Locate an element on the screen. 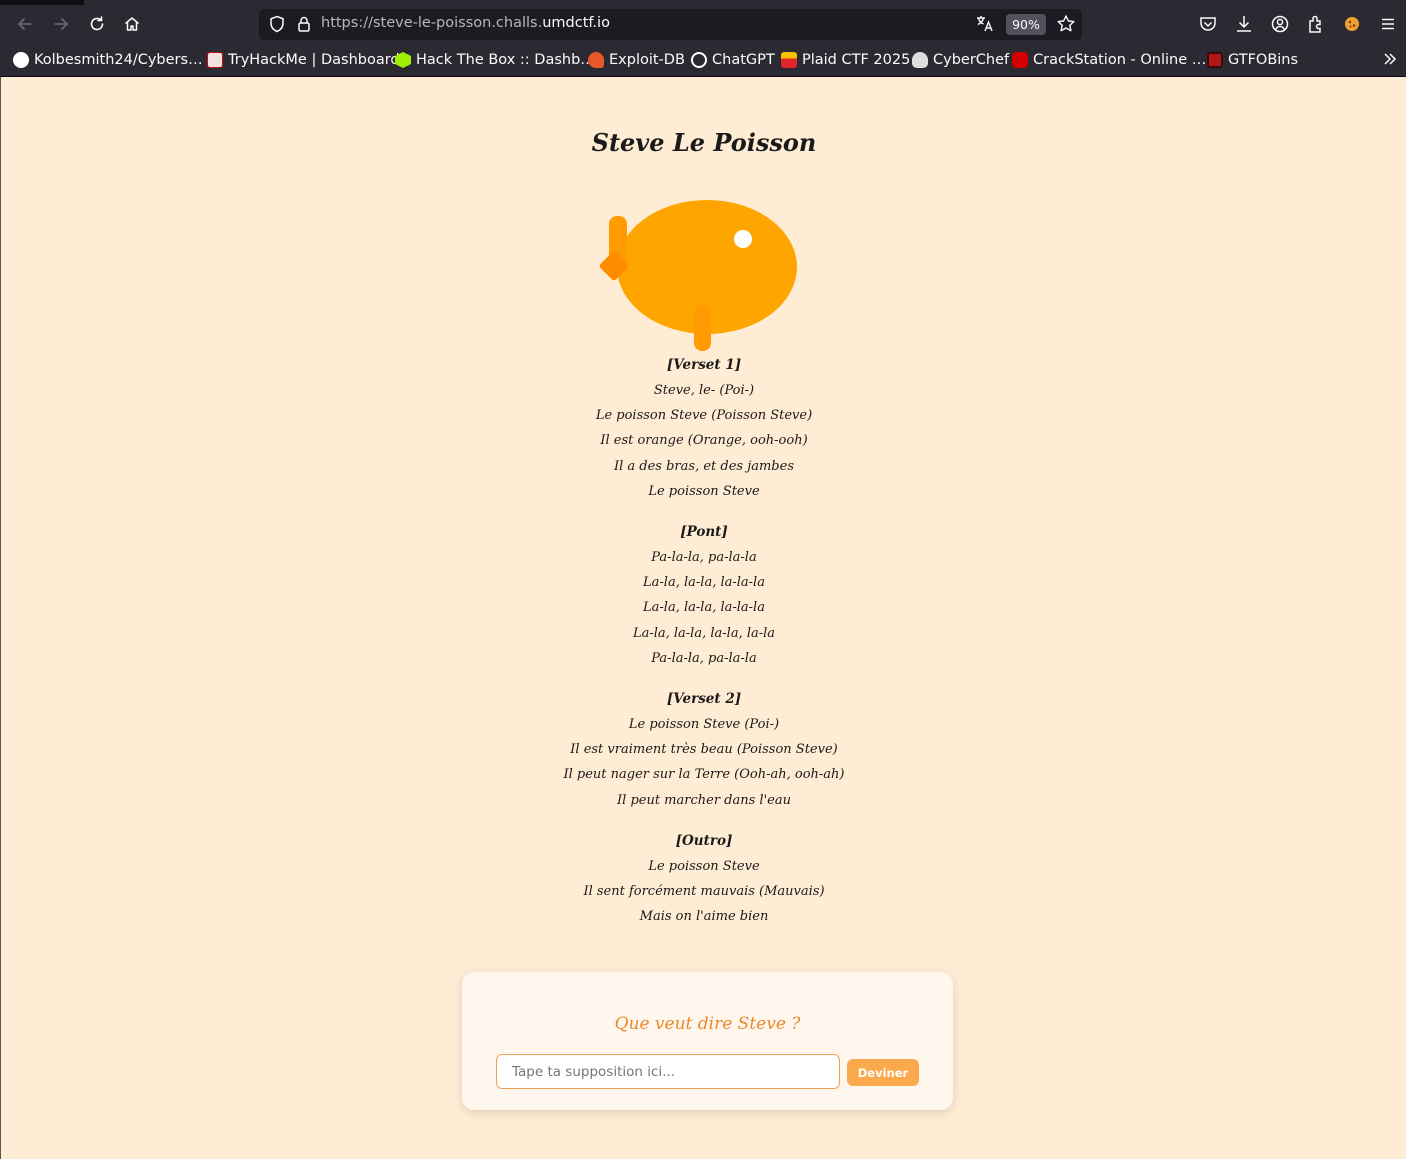 The height and width of the screenshot is (1159, 1406). bookmark-item: TryHackMe | Dashboard is located at coordinates (303, 60).